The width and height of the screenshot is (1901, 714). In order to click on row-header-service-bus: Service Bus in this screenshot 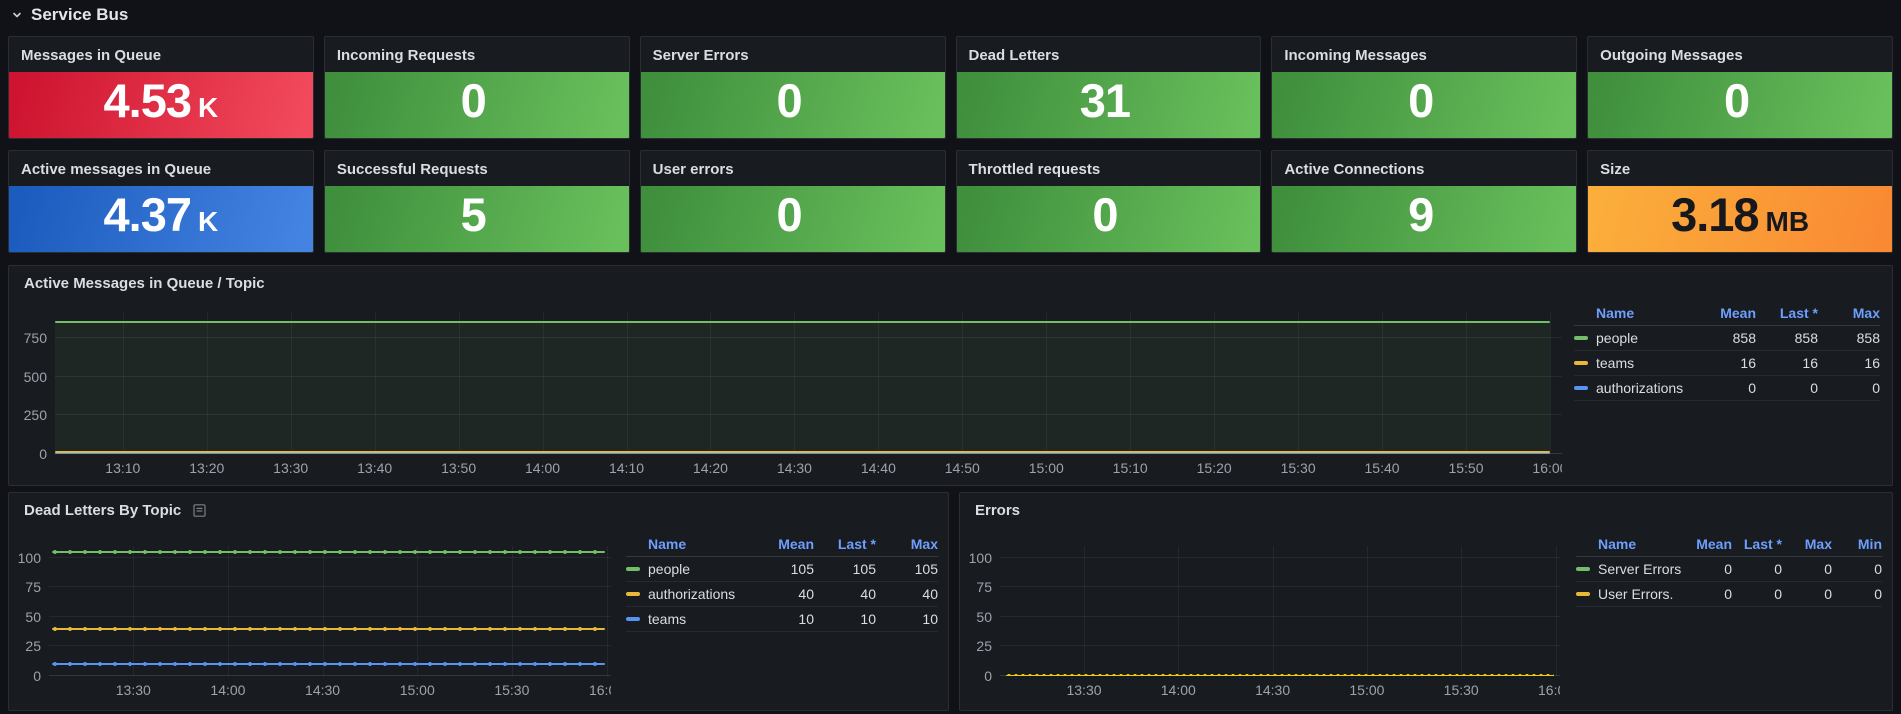, I will do `click(69, 15)`.